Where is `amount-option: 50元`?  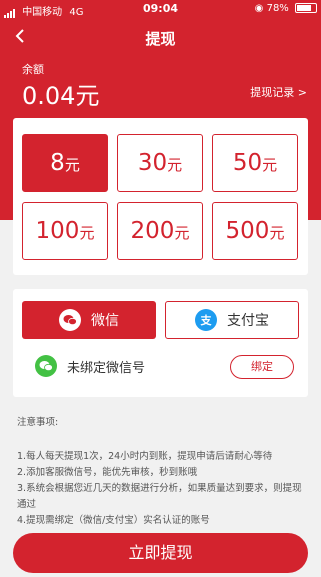 amount-option: 50元 is located at coordinates (255, 163).